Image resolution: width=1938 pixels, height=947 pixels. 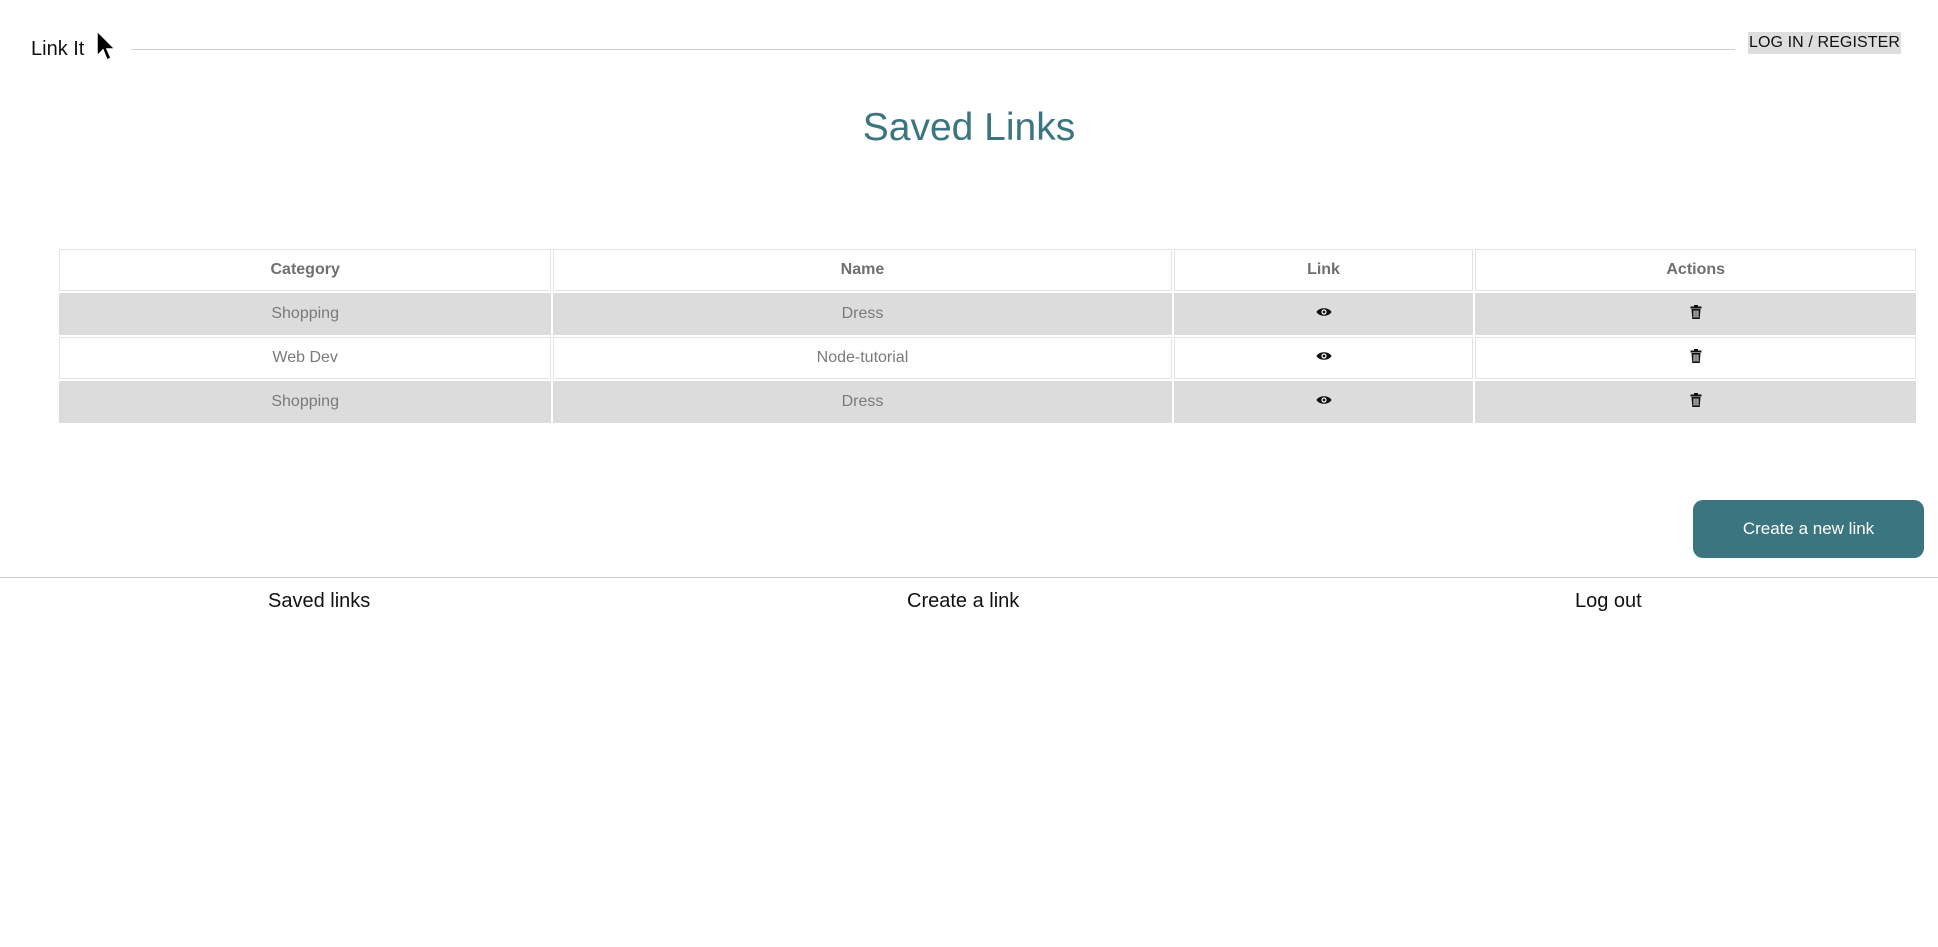 I want to click on footer-link-create-link: Create a link, so click(x=963, y=601).